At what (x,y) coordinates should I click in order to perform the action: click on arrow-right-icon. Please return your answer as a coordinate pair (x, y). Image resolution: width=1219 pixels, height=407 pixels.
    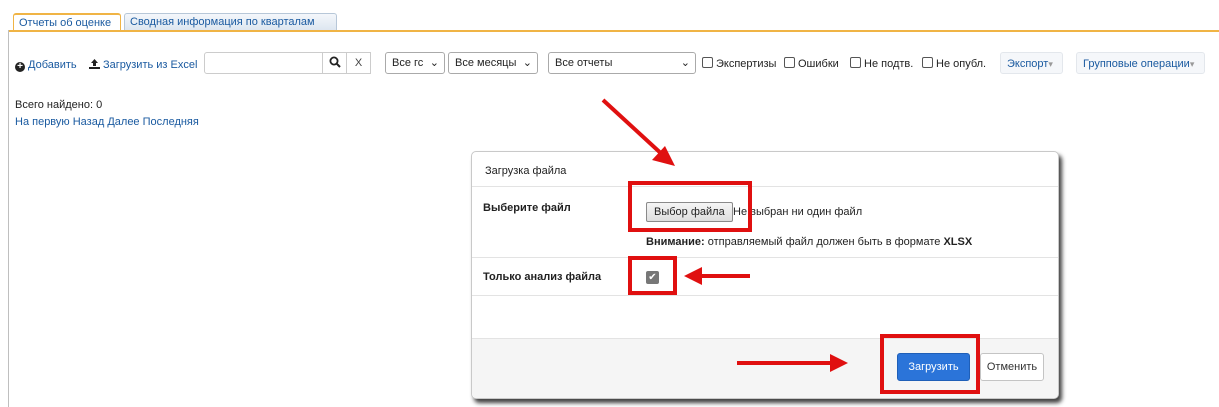
    Looking at the image, I should click on (792, 363).